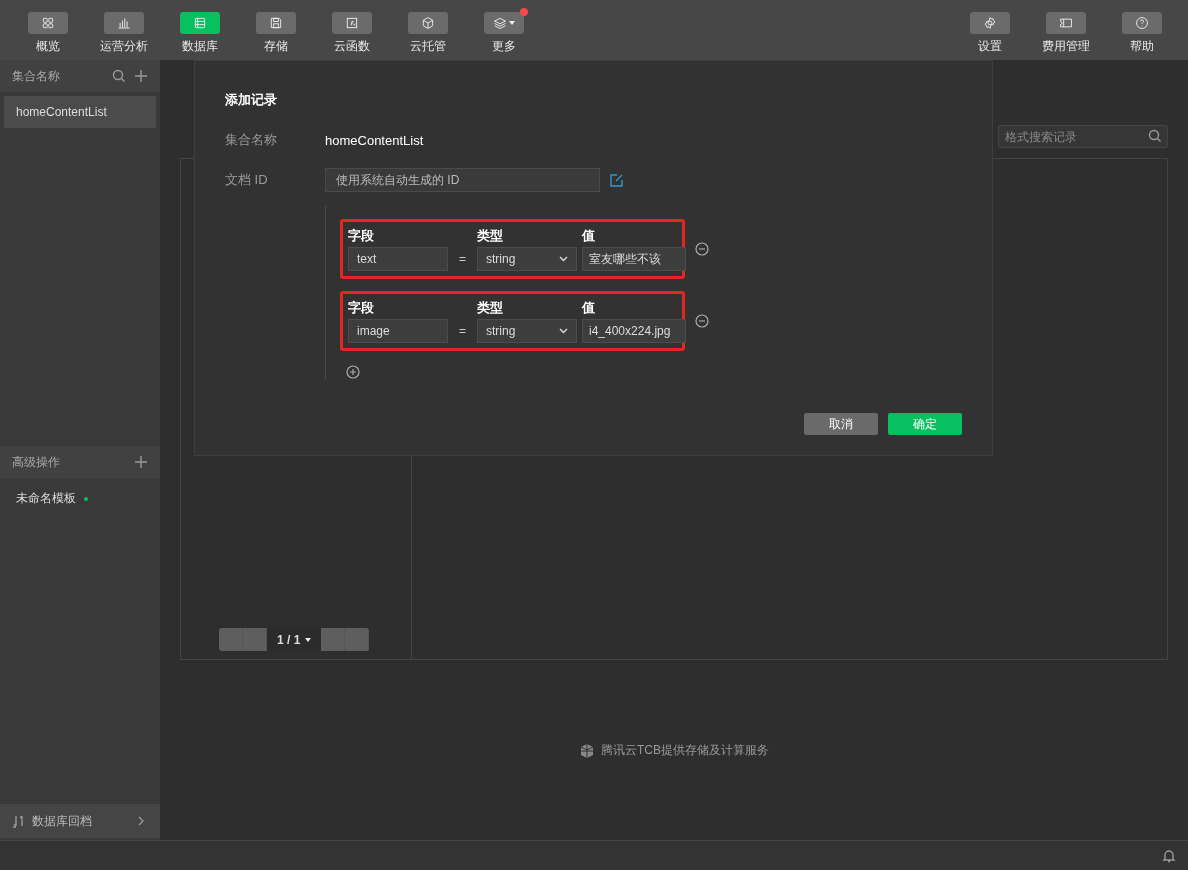 This screenshot has height=870, width=1188. What do you see at coordinates (1083, 136) in the screenshot?
I see `search-field: 格式搜索记录` at bounding box center [1083, 136].